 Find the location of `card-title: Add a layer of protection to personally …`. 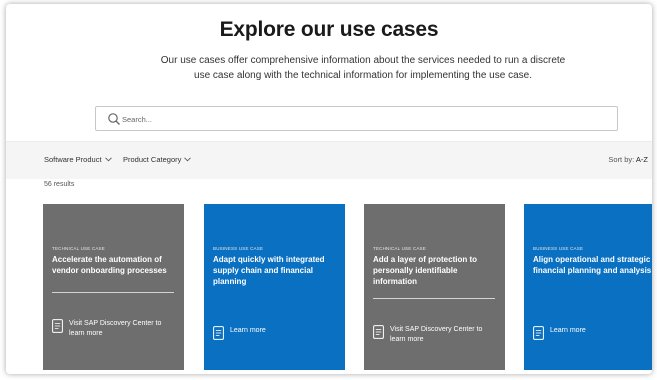

card-title: Add a layer of protection to personally … is located at coordinates (436, 270).